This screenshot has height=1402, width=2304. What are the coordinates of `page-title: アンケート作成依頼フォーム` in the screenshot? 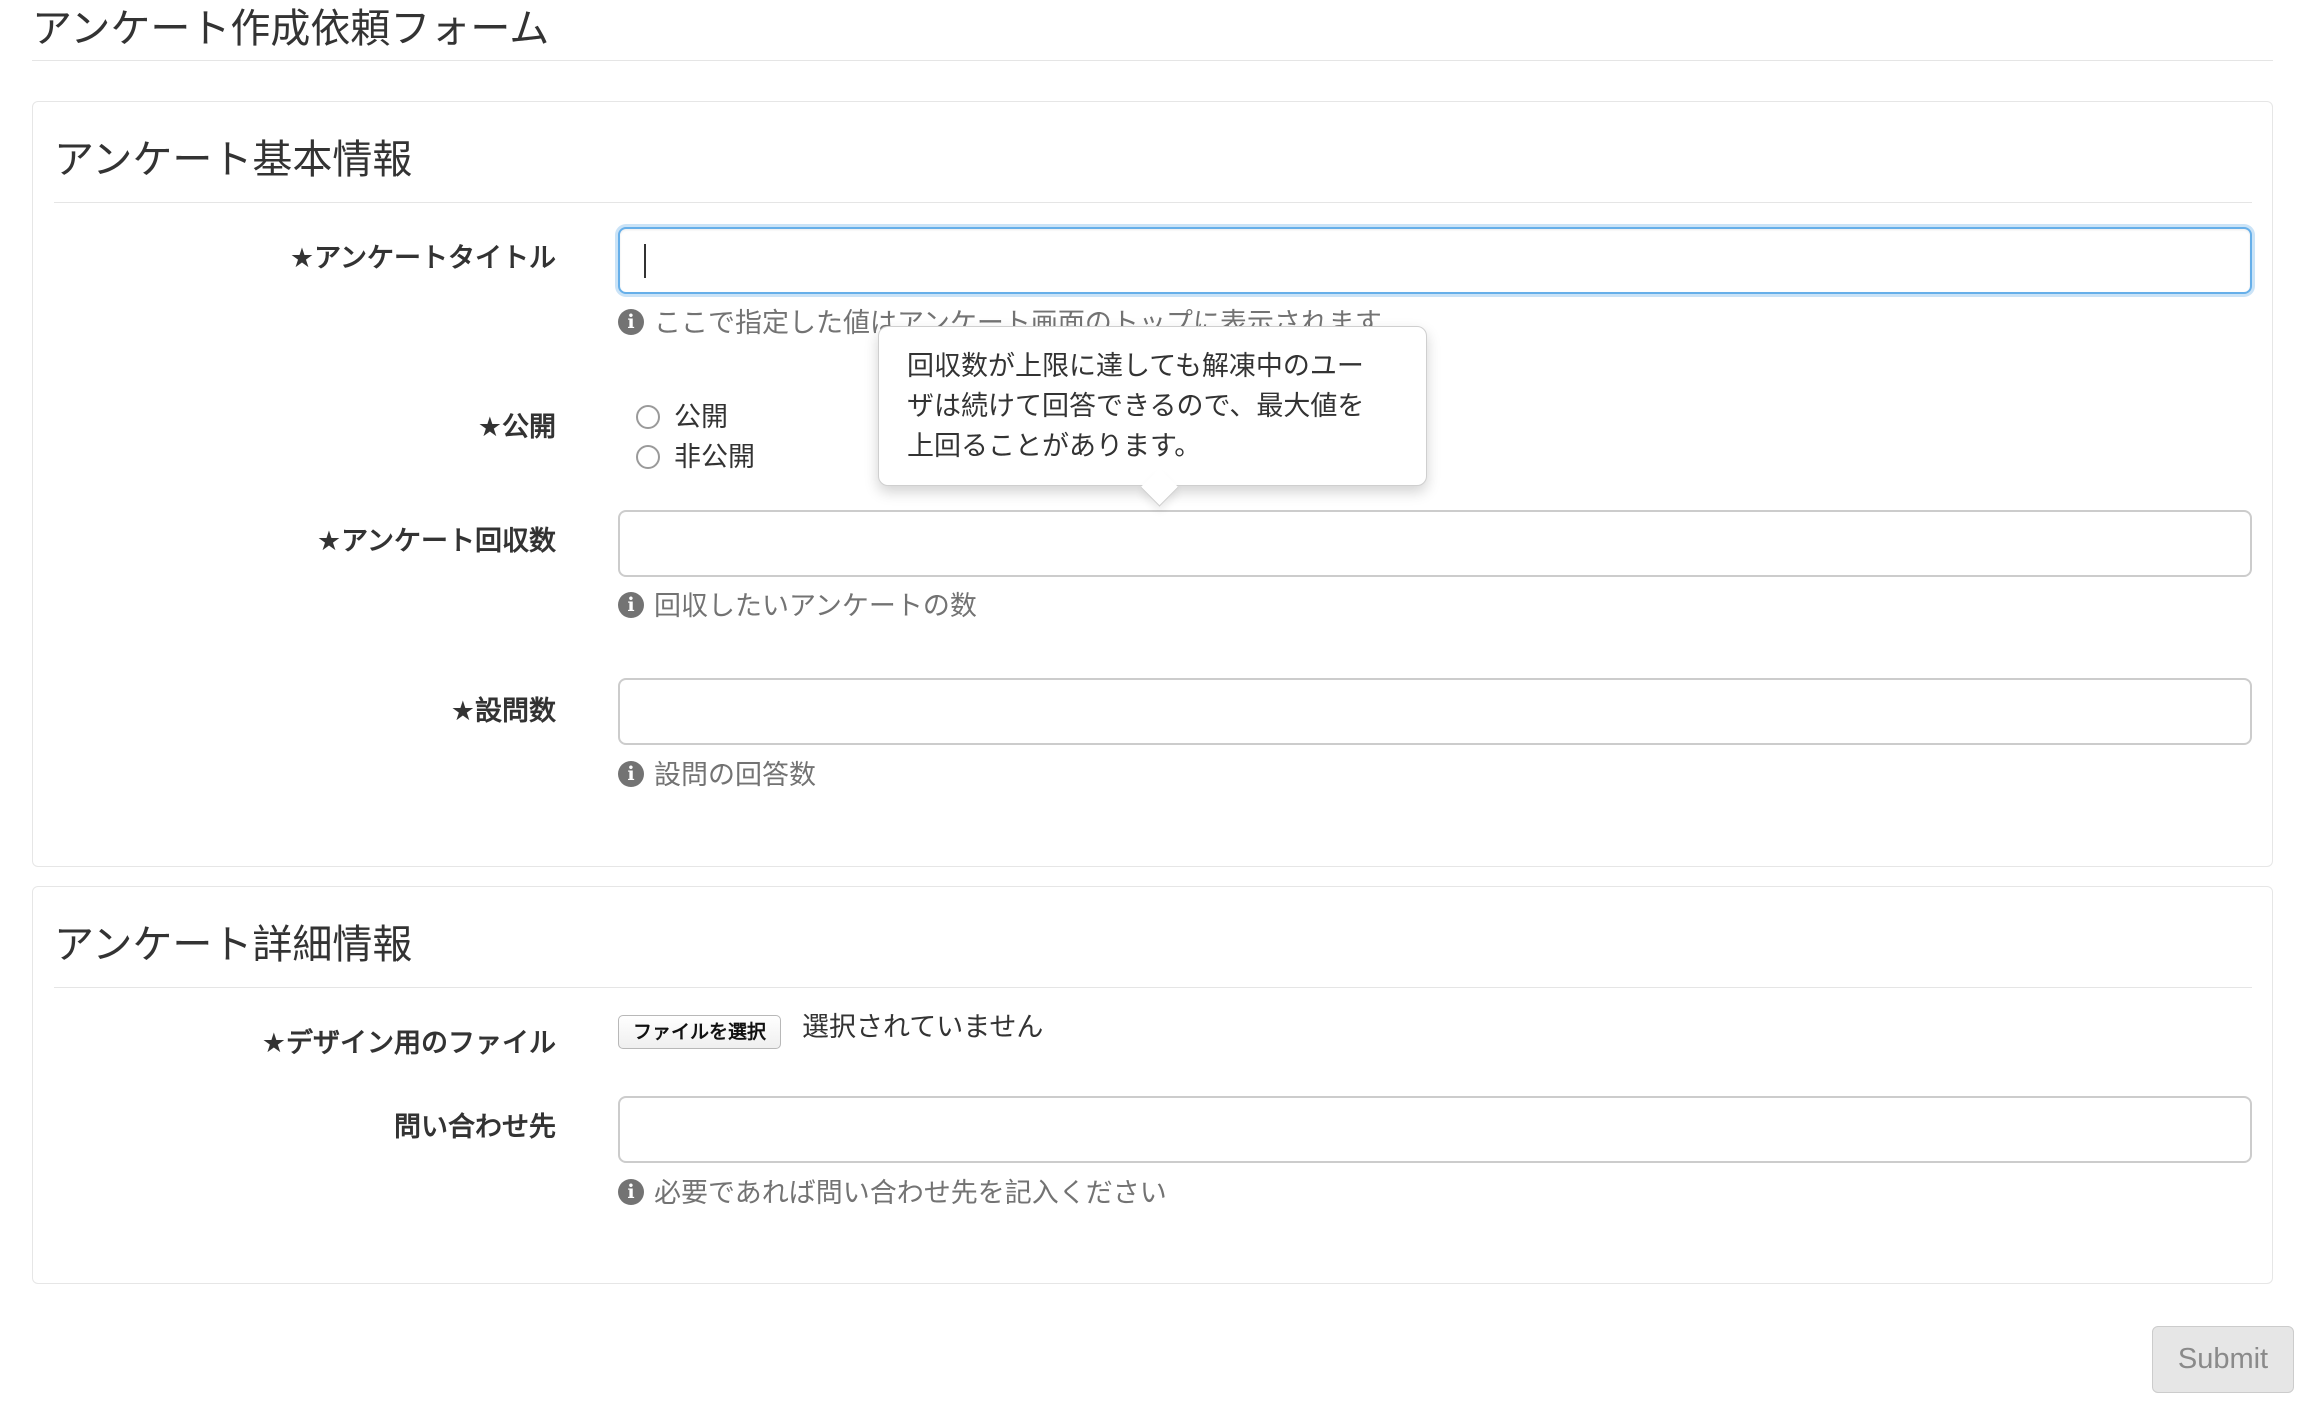 It's located at (1152, 30).